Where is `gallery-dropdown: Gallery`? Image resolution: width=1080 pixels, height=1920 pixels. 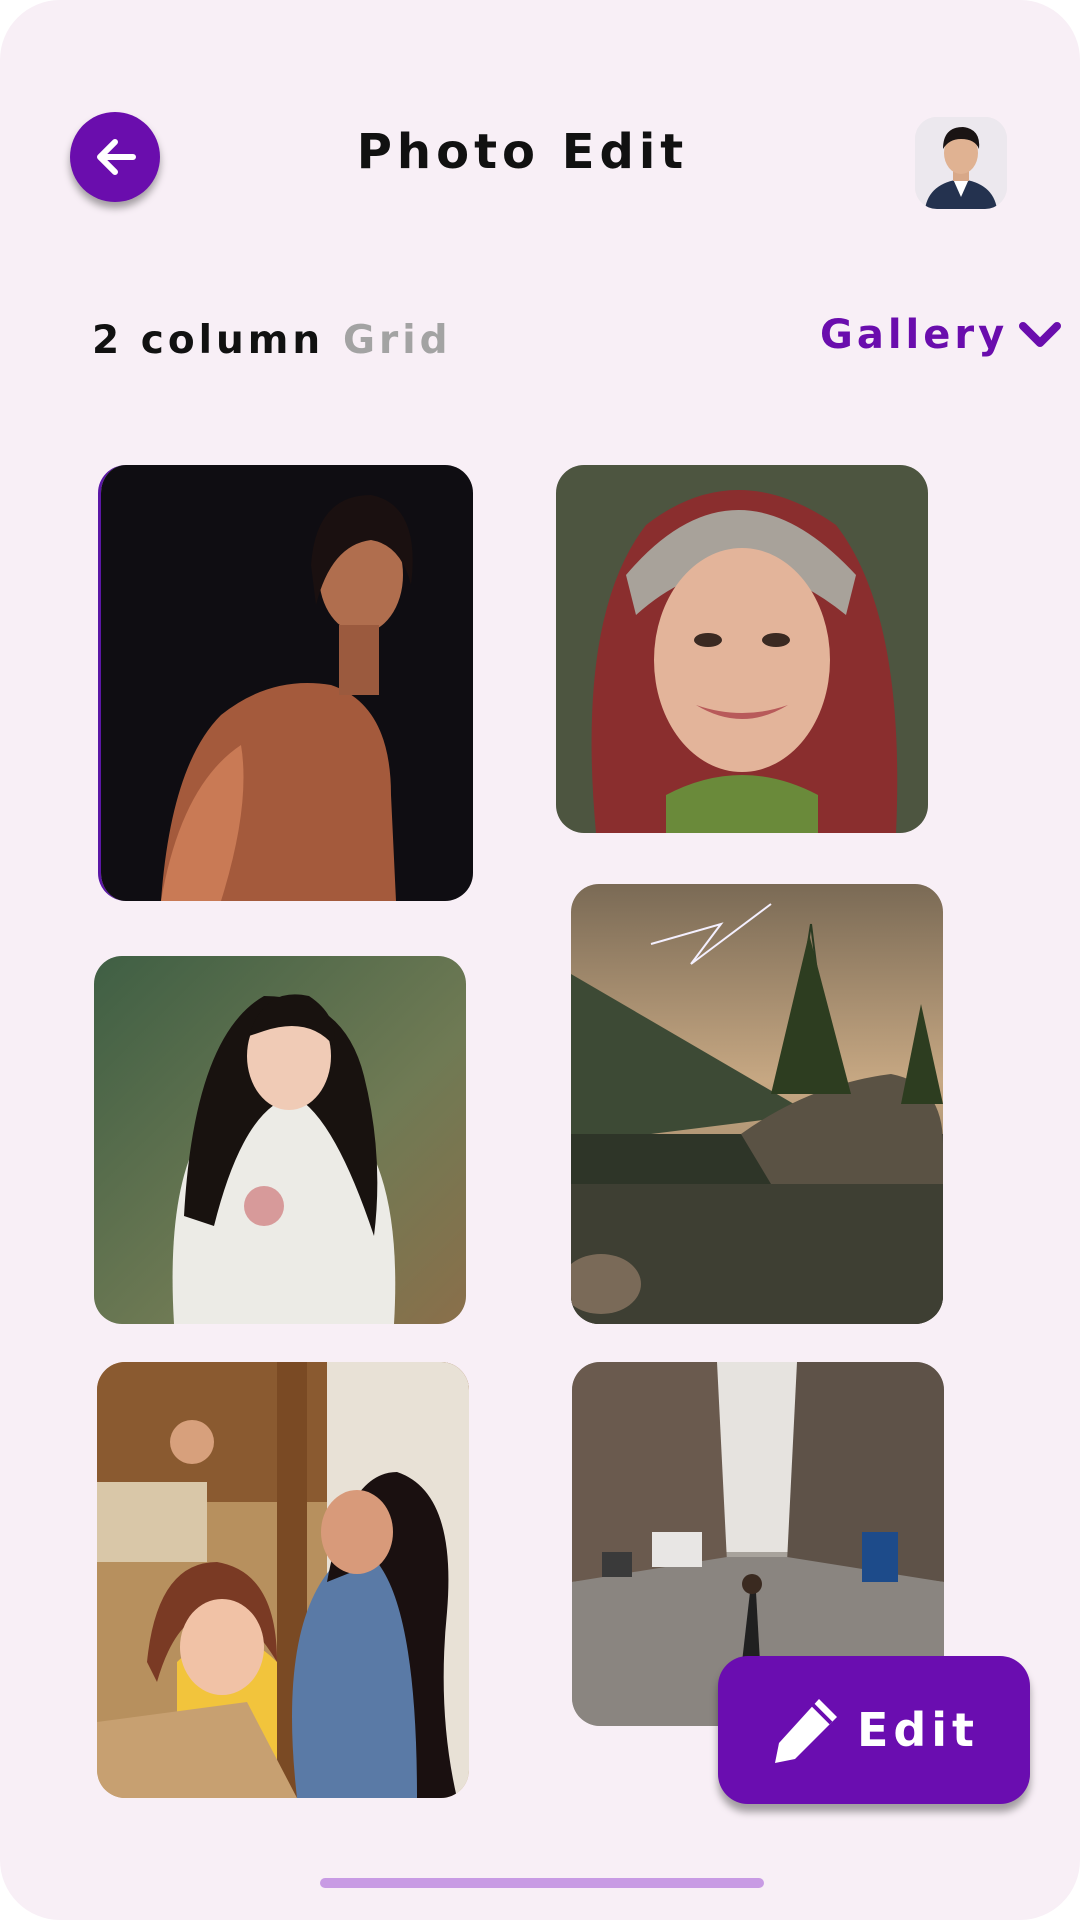 gallery-dropdown: Gallery is located at coordinates (941, 335).